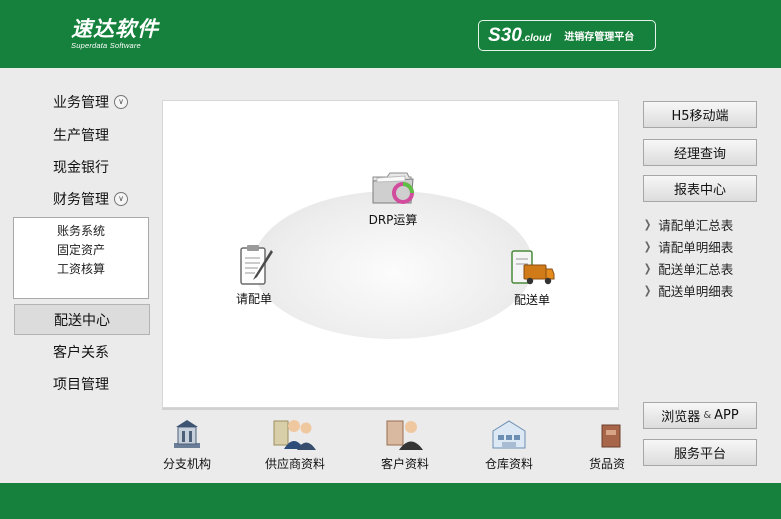  I want to click on product-title: 进销存管理平台, so click(599, 37).